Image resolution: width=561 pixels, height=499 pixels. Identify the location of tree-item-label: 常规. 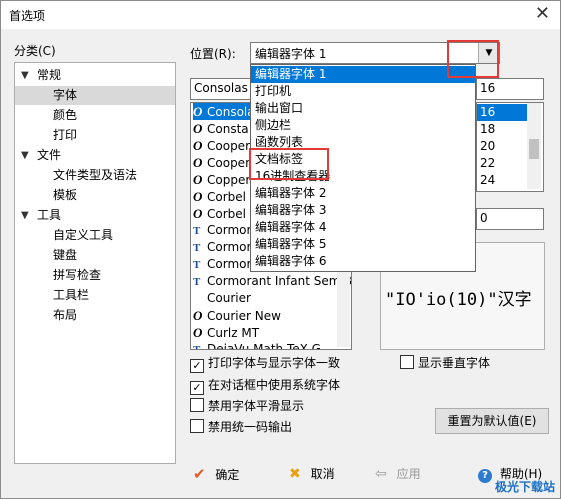
(49, 75).